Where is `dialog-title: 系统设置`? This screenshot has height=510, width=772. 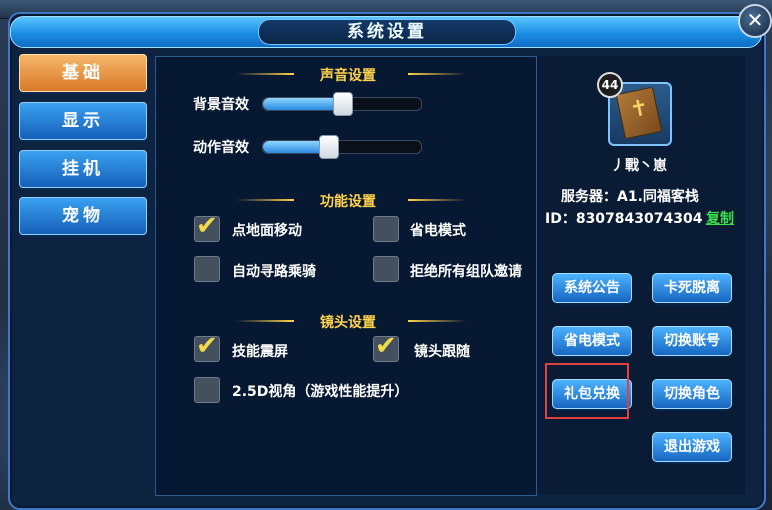
dialog-title: 系统设置 is located at coordinates (387, 32).